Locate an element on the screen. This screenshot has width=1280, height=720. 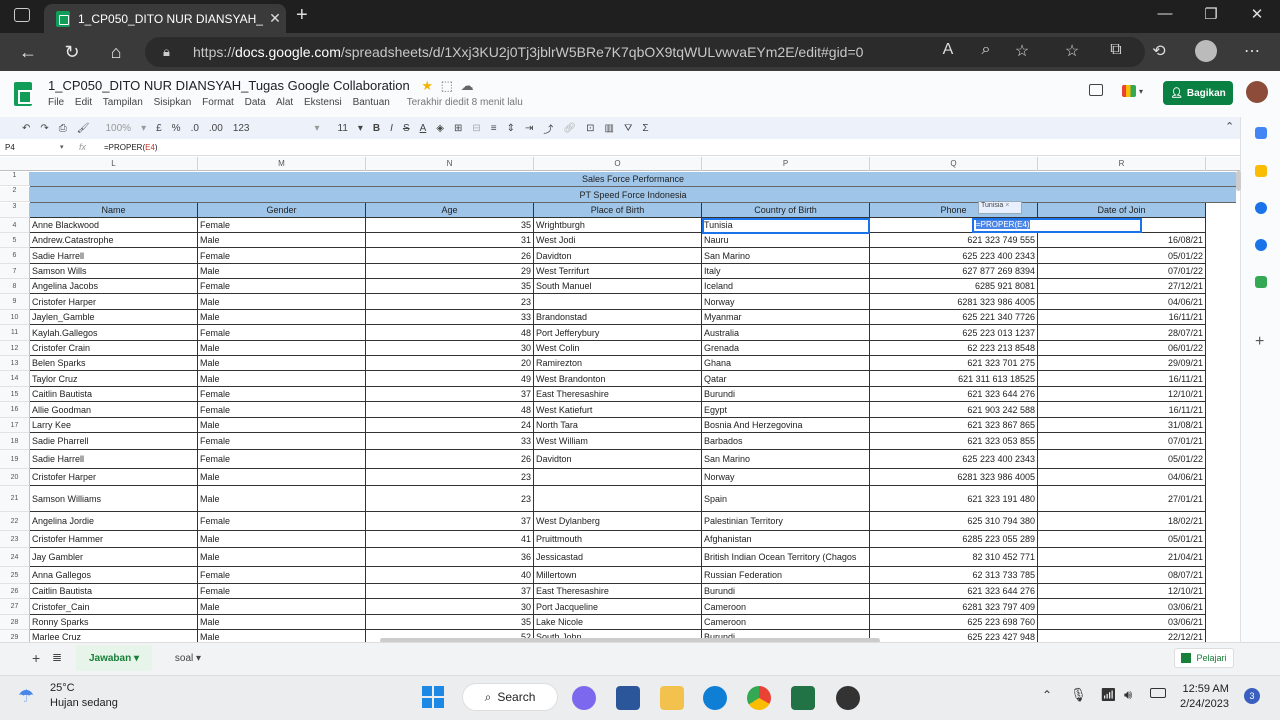
table-cell: 26 is located at coordinates (450, 459).